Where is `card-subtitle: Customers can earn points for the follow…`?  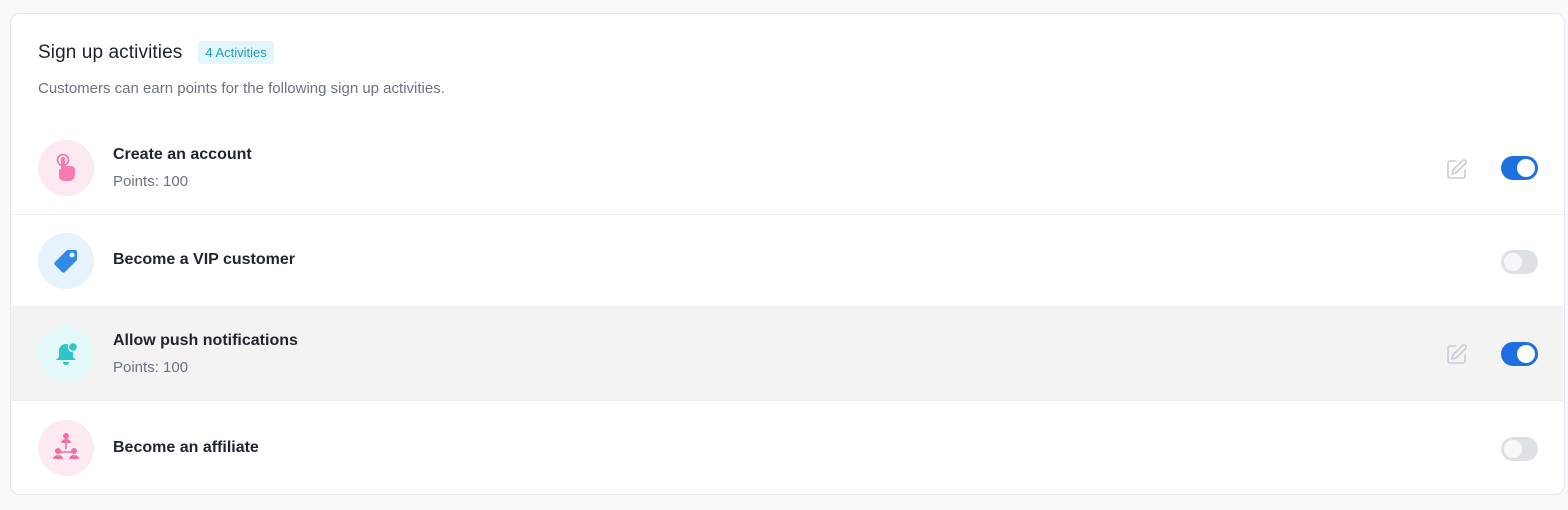 card-subtitle: Customers can earn points for the follow… is located at coordinates (241, 88).